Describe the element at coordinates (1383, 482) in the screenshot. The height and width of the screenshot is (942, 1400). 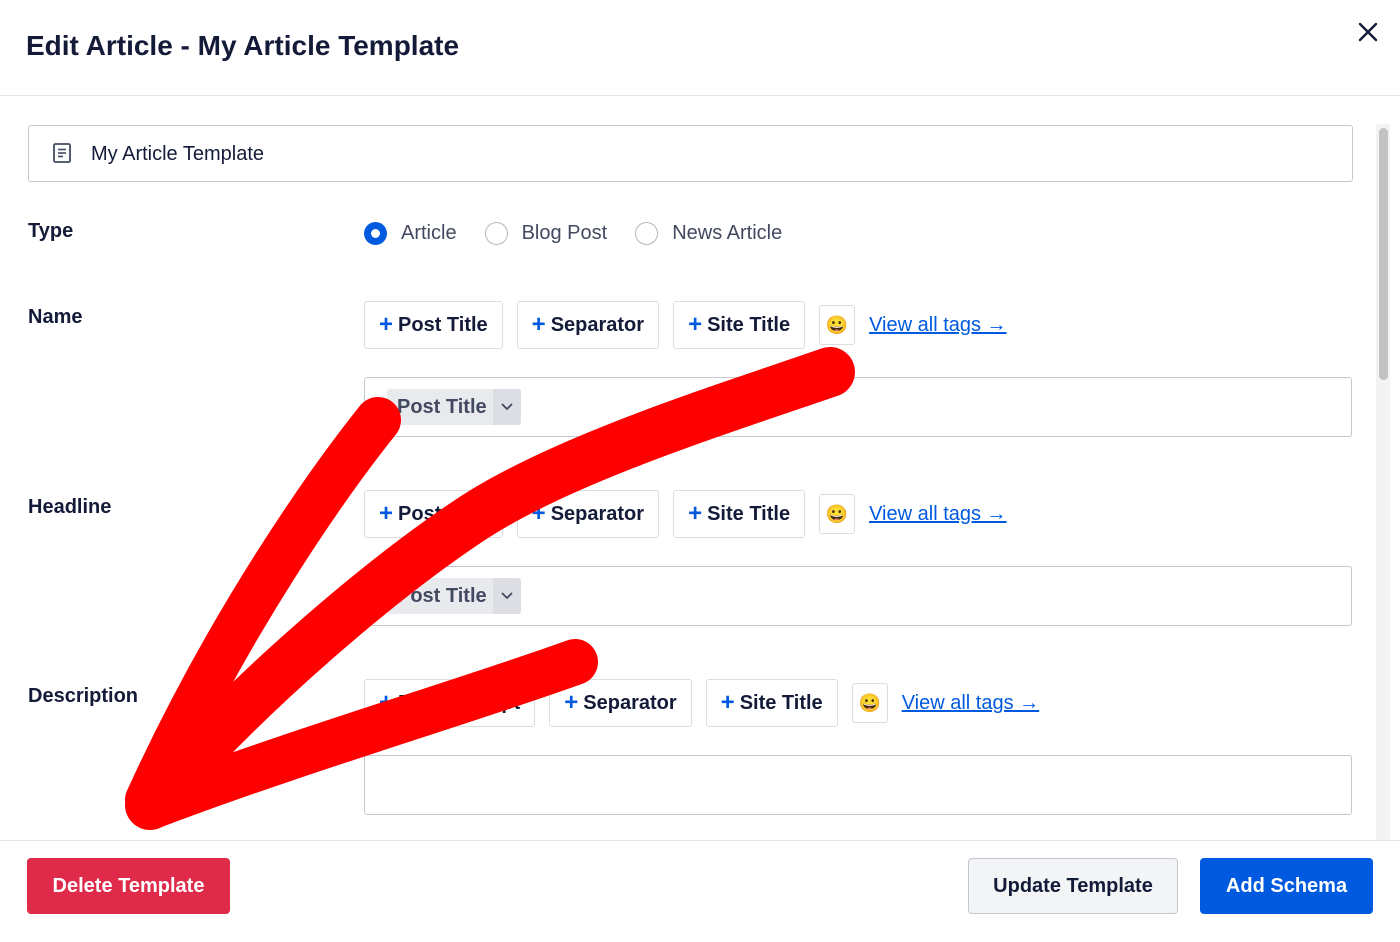
I see `scrollbar` at that location.